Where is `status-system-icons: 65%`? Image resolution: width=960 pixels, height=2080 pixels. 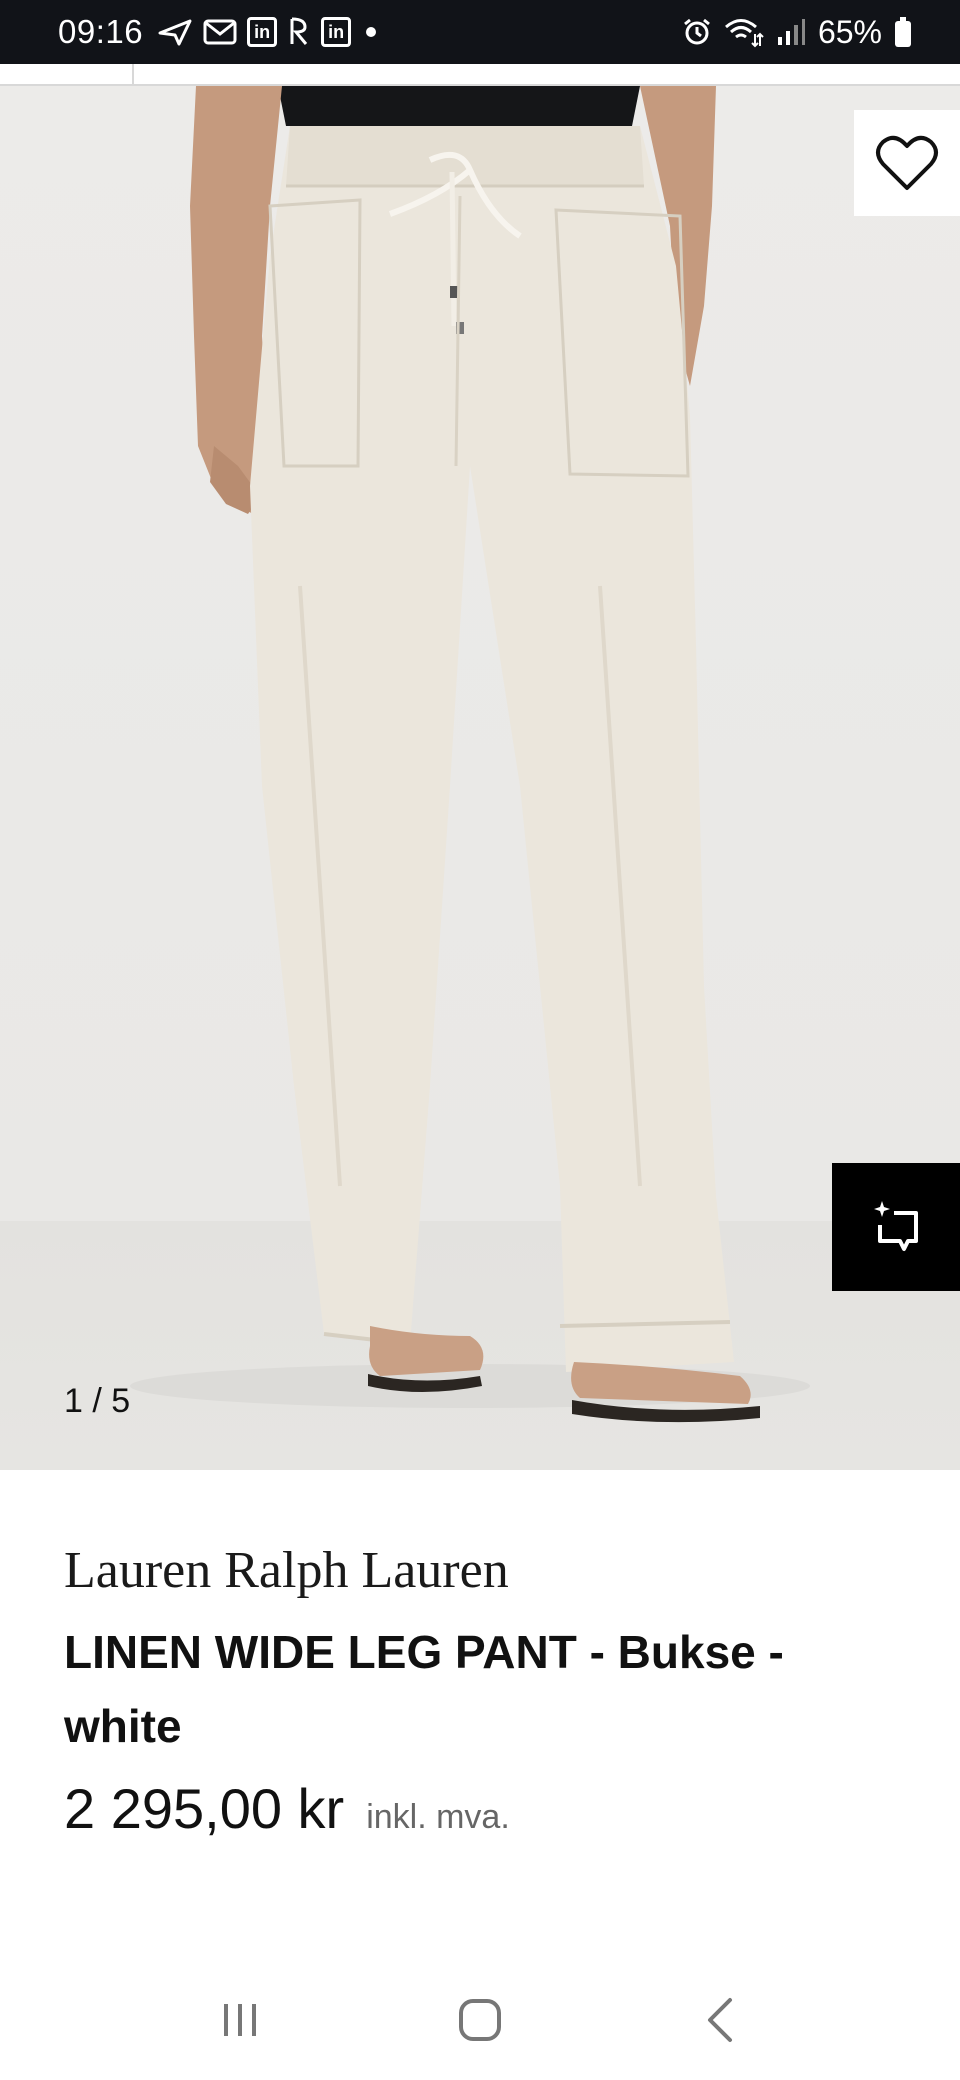
status-system-icons: 65% is located at coordinates (797, 32).